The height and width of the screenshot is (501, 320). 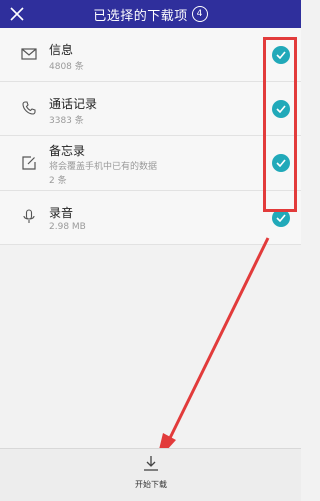 I want to click on item-detail: 2.98 MB, so click(x=67, y=227).